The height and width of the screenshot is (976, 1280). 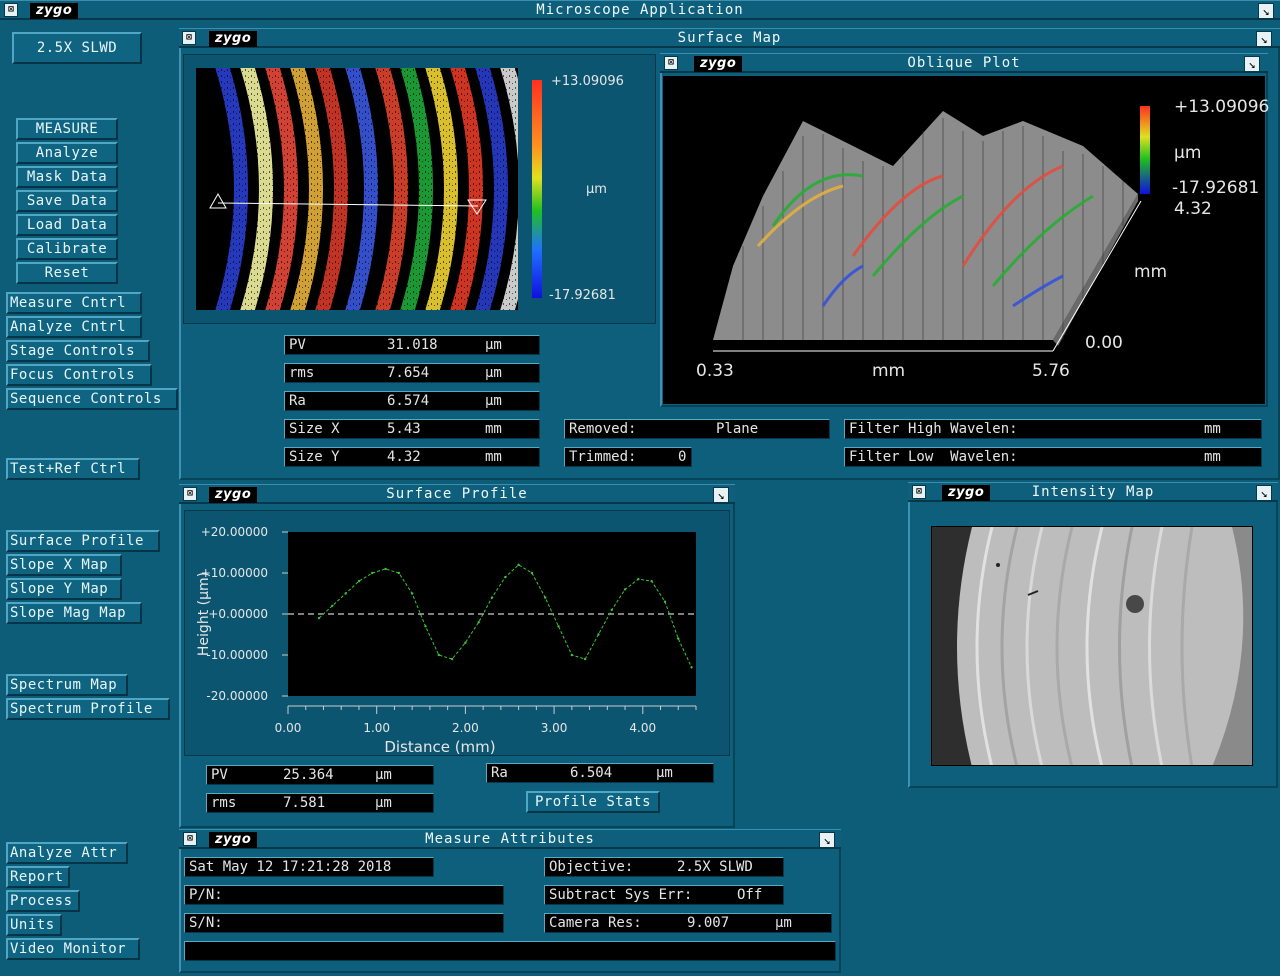 What do you see at coordinates (67, 129) in the screenshot?
I see `menu-measure: MEASURE` at bounding box center [67, 129].